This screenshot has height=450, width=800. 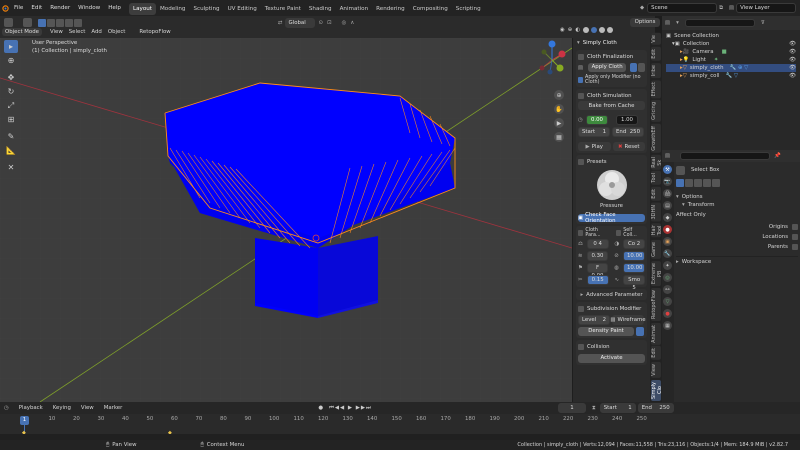 I want to click on rotate-tool-icon: ↻, so click(x=11, y=91).